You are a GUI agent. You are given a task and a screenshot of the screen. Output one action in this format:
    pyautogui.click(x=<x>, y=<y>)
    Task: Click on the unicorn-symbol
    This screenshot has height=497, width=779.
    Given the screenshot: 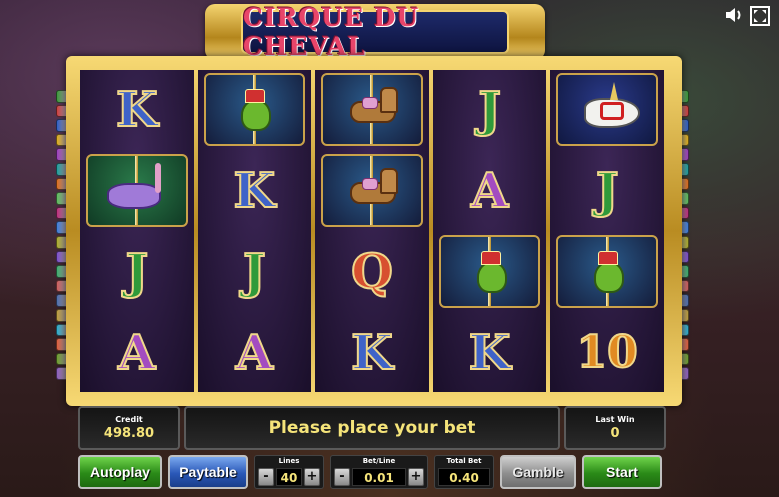 What is the action you would take?
    pyautogui.click(x=607, y=109)
    